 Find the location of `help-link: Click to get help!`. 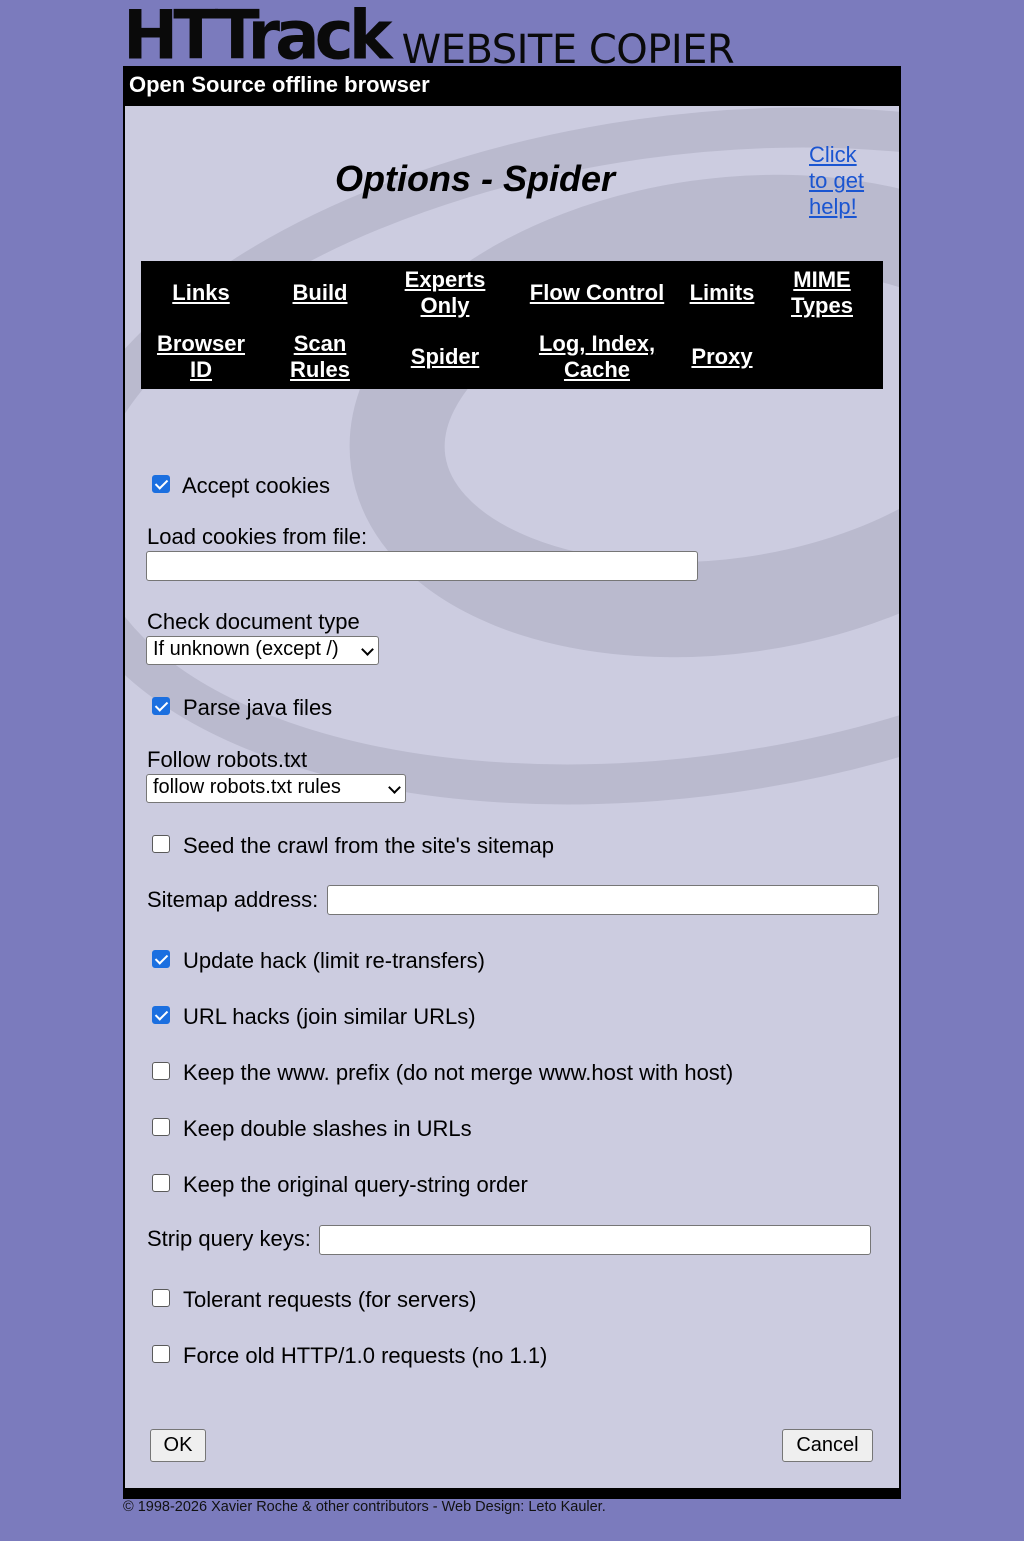

help-link: Click to get help! is located at coordinates (844, 181).